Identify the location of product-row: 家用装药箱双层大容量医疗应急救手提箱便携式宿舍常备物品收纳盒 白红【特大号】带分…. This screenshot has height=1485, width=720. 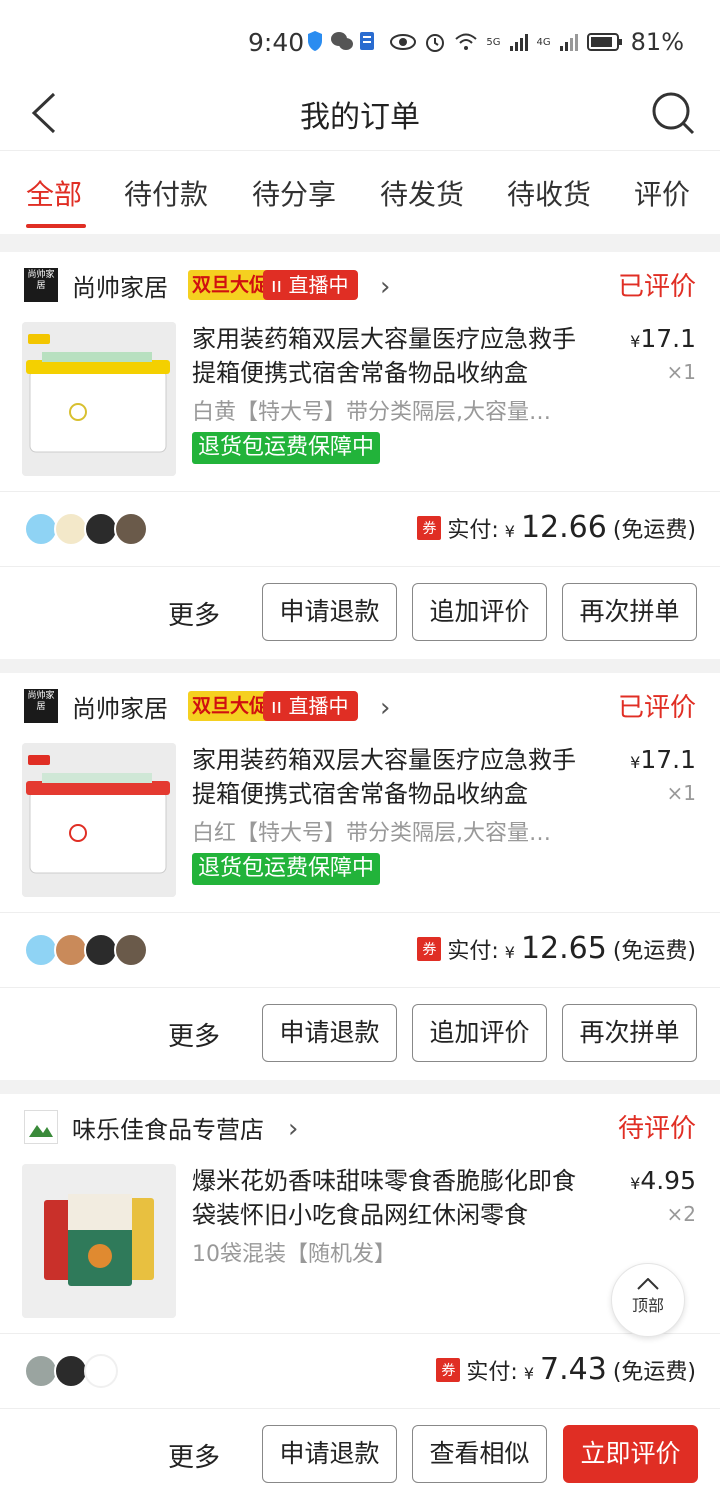
(360, 824).